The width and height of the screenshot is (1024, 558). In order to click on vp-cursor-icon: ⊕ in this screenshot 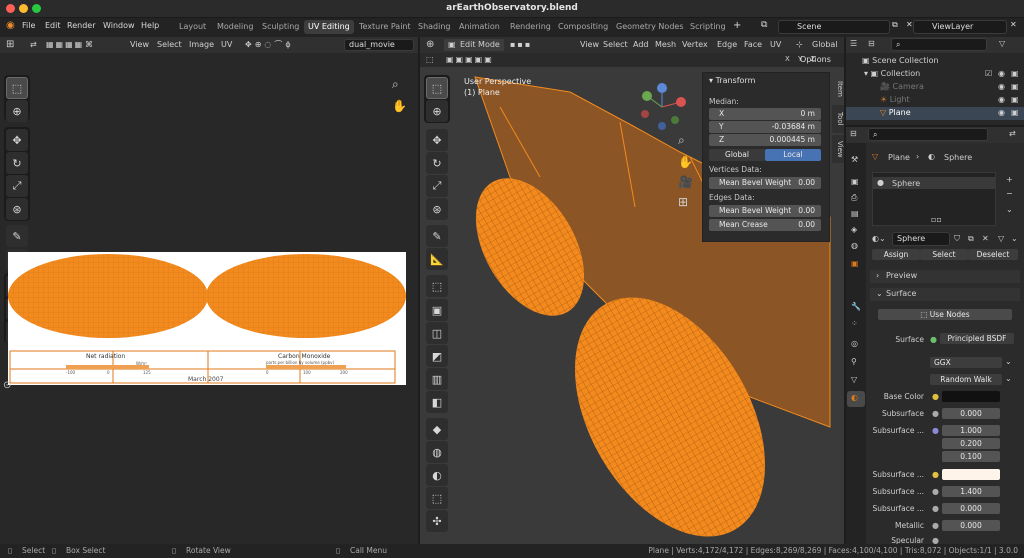, I will do `click(437, 111)`.